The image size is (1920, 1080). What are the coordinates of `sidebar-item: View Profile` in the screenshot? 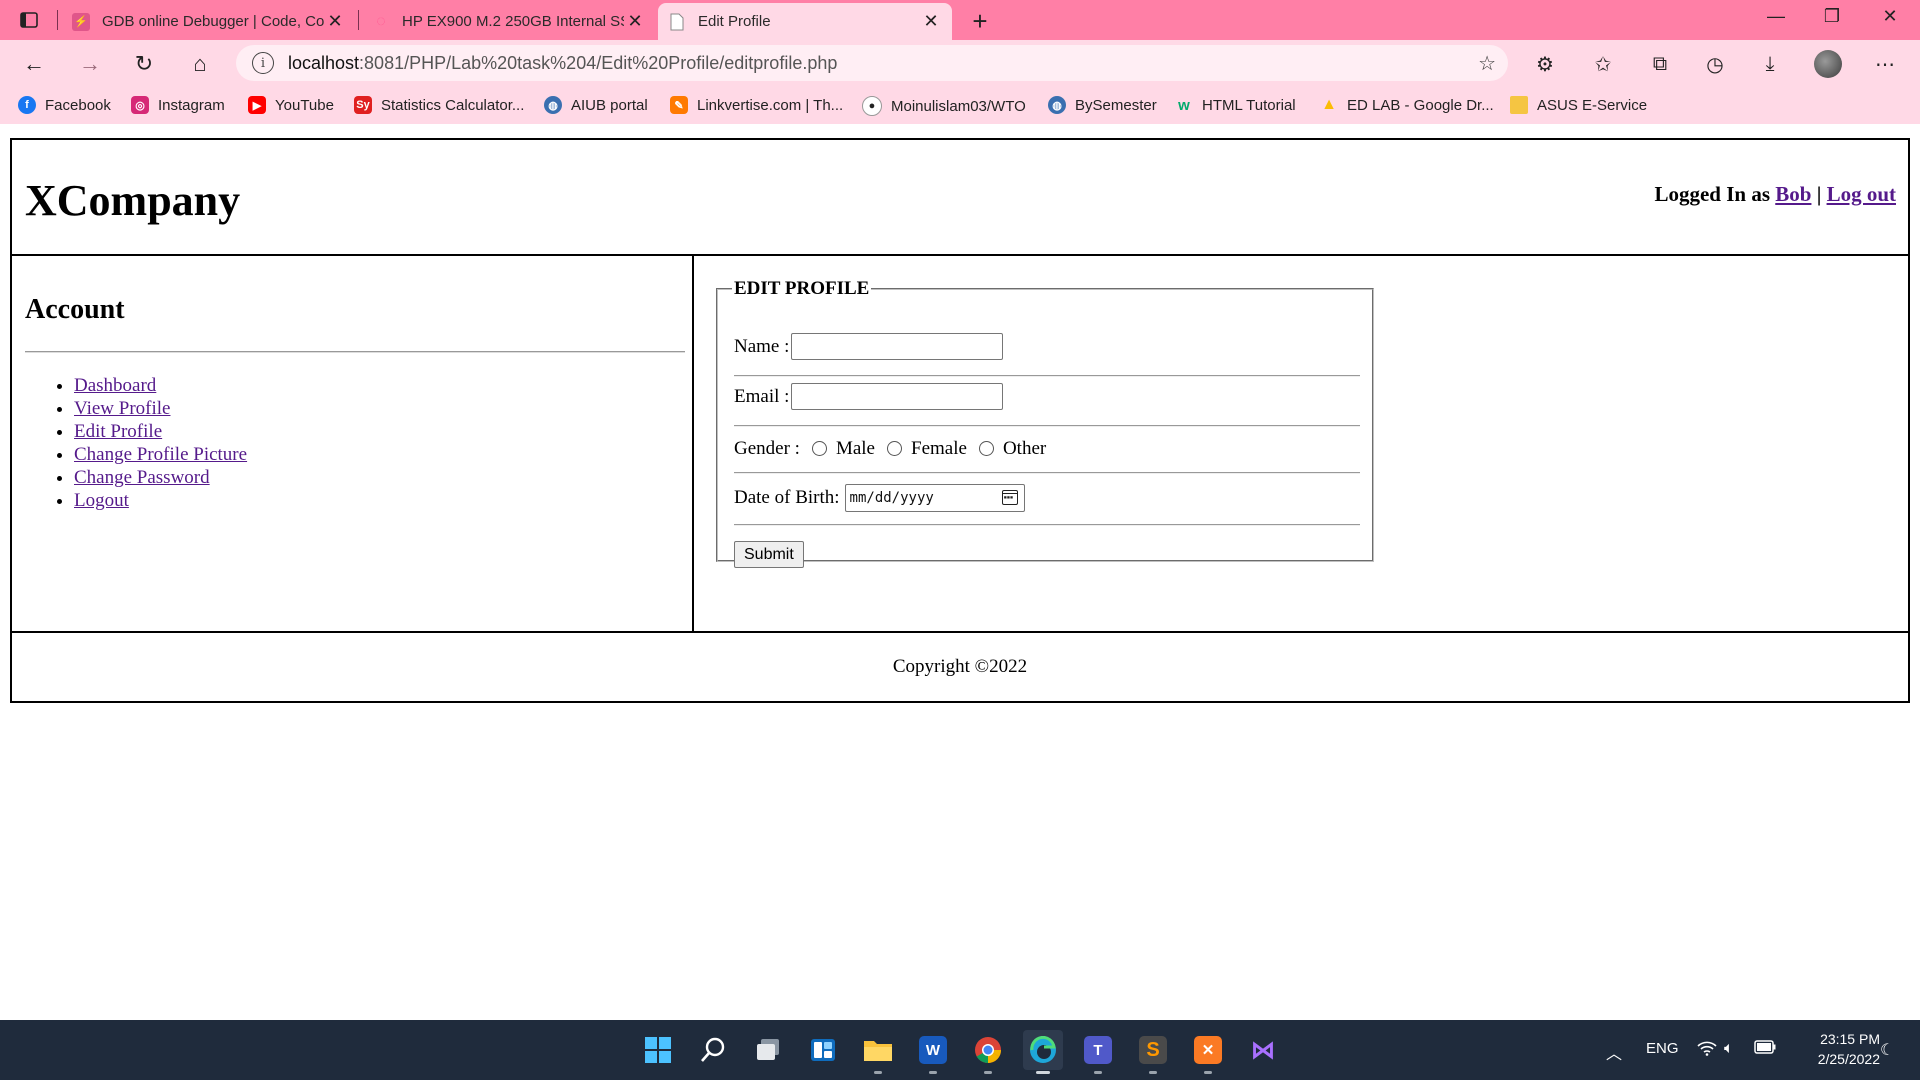 It's located at (160, 408).